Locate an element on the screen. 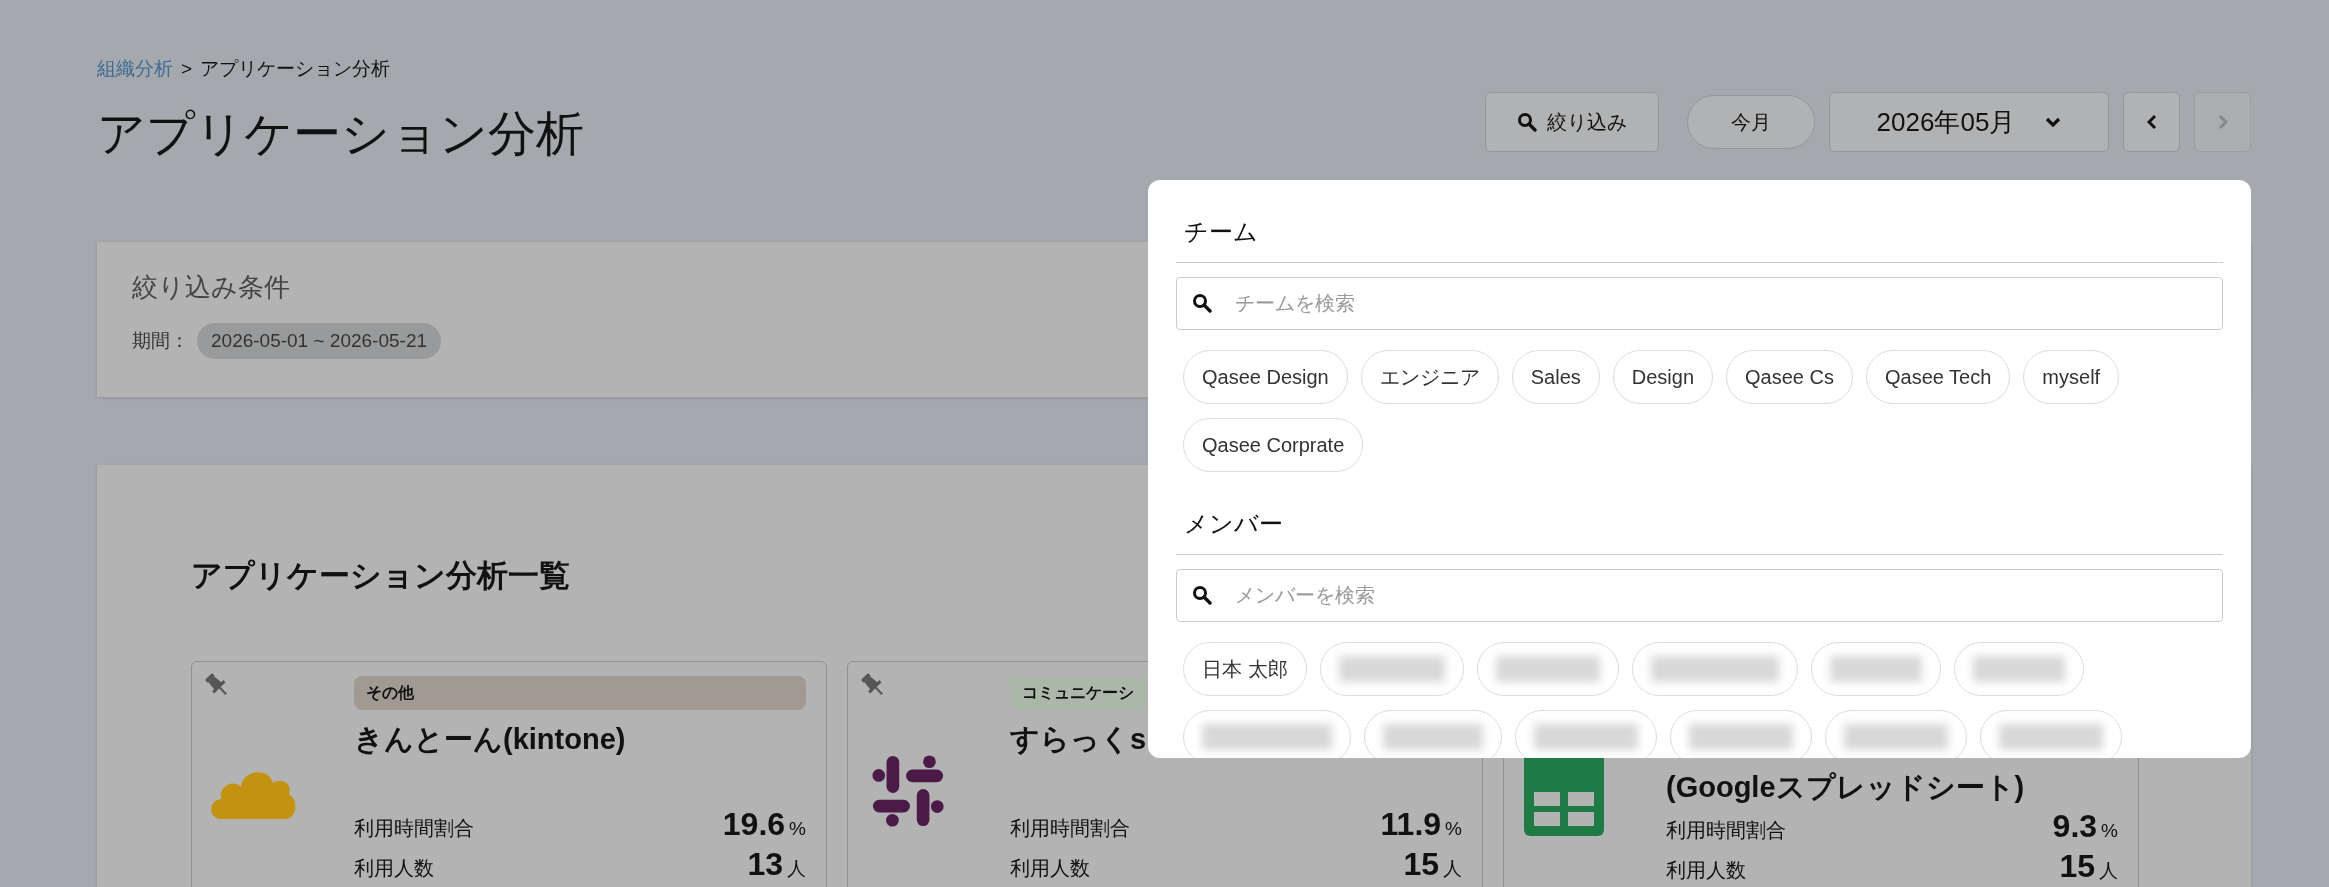  filter-chip: Qasee Cs is located at coordinates (1789, 377).